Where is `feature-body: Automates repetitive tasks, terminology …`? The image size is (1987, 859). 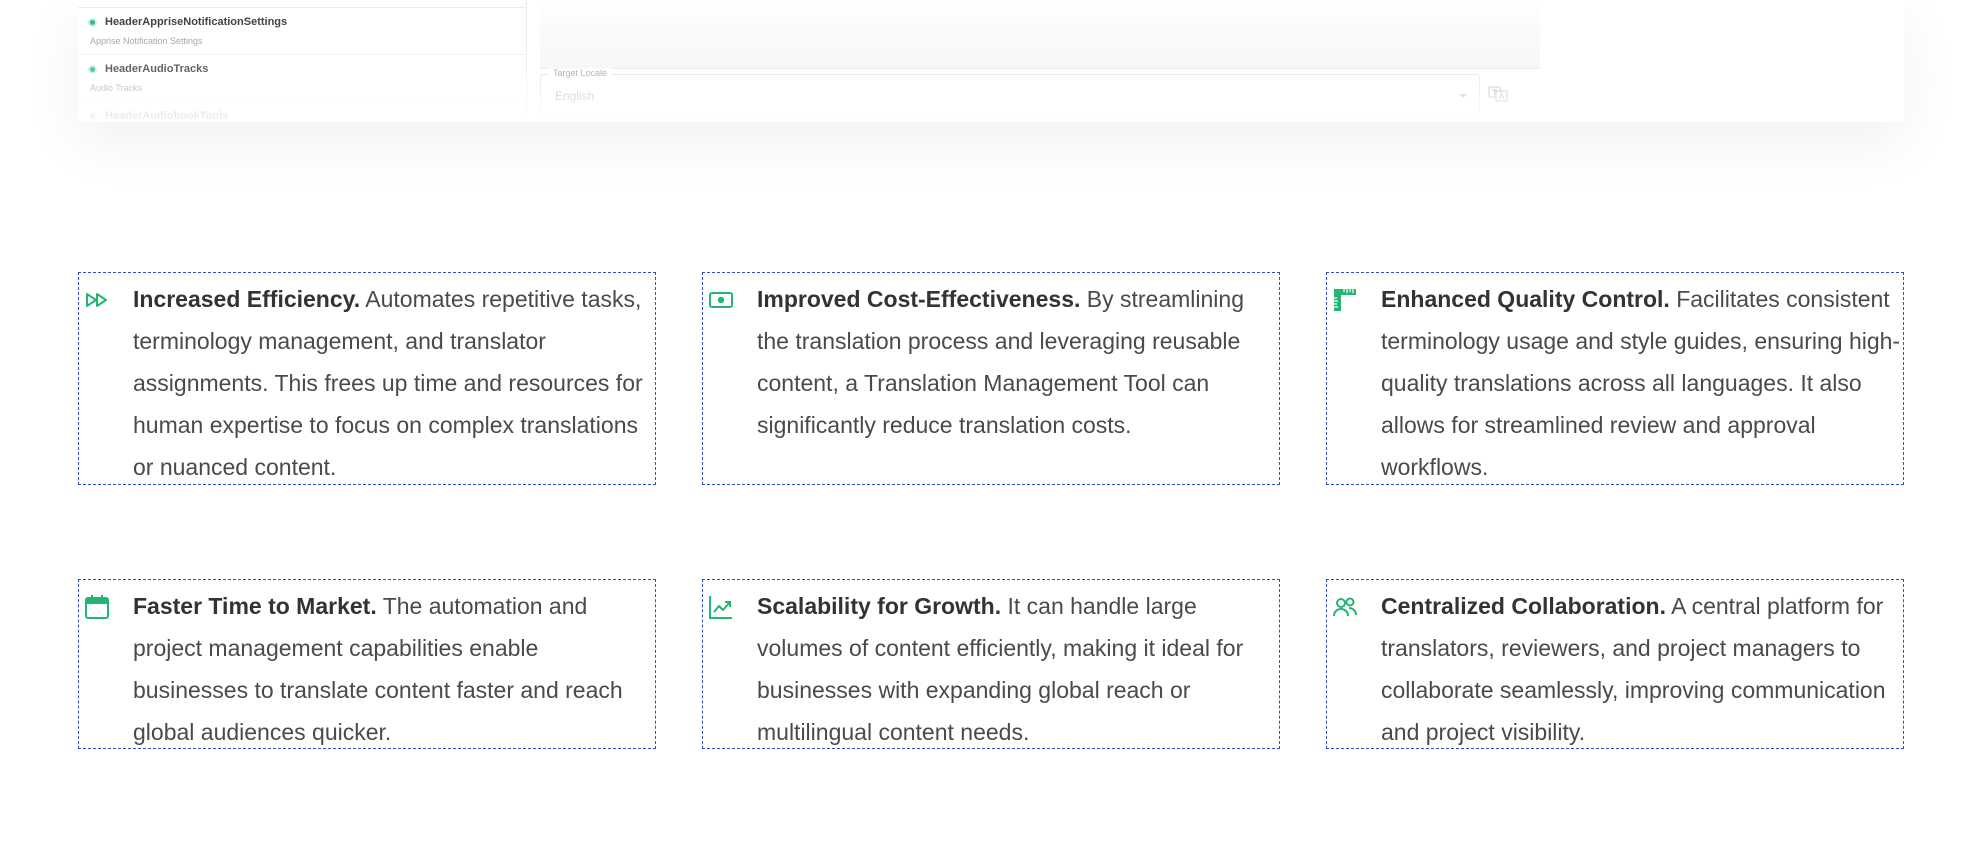 feature-body: Automates repetitive tasks, terminology … is located at coordinates (388, 383).